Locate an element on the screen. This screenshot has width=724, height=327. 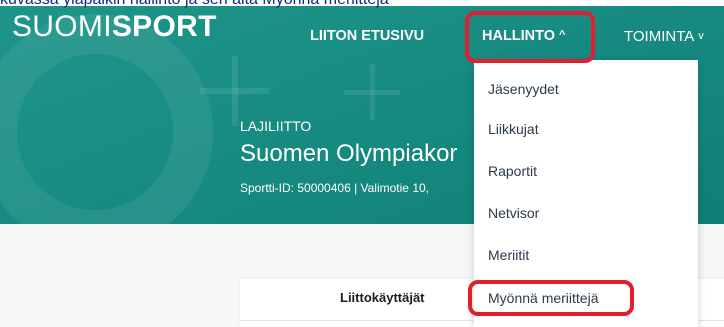
menu-item-meriitit: Meriitit is located at coordinates (508, 255).